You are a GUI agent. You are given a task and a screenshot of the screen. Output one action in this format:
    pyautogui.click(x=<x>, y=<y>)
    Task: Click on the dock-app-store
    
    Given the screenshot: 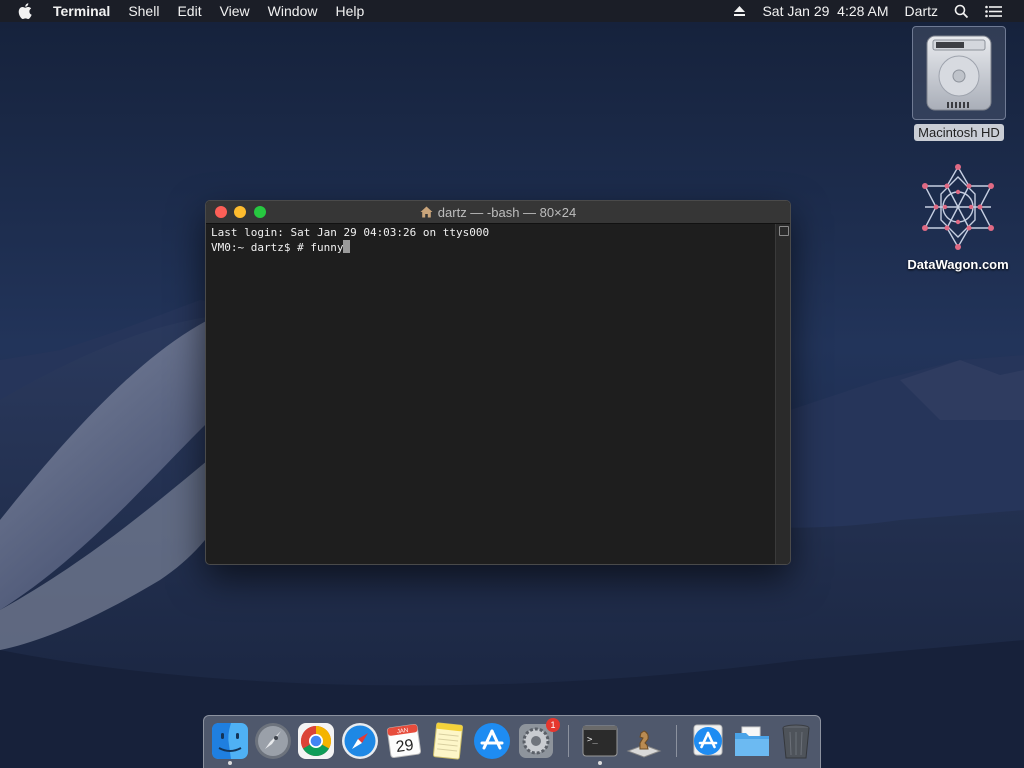 What is the action you would take?
    pyautogui.click(x=492, y=741)
    